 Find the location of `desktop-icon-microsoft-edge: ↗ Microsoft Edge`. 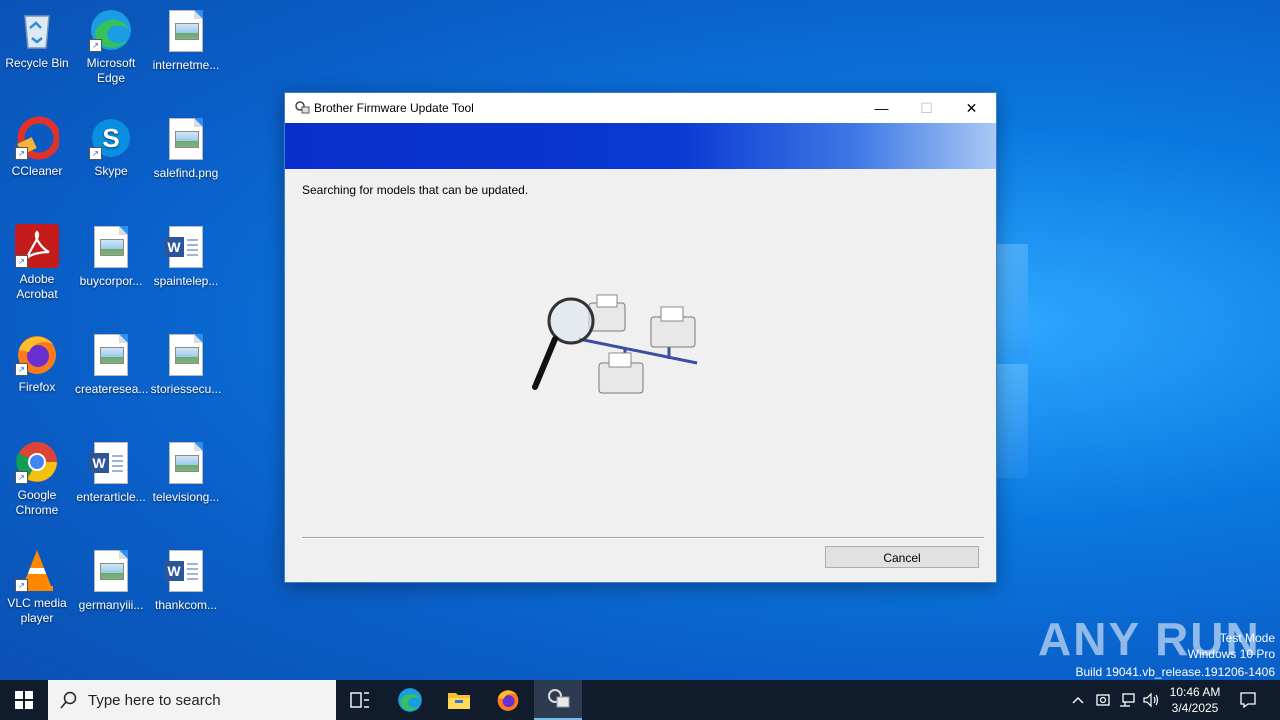

desktop-icon-microsoft-edge: ↗ Microsoft Edge is located at coordinates (111, 47).